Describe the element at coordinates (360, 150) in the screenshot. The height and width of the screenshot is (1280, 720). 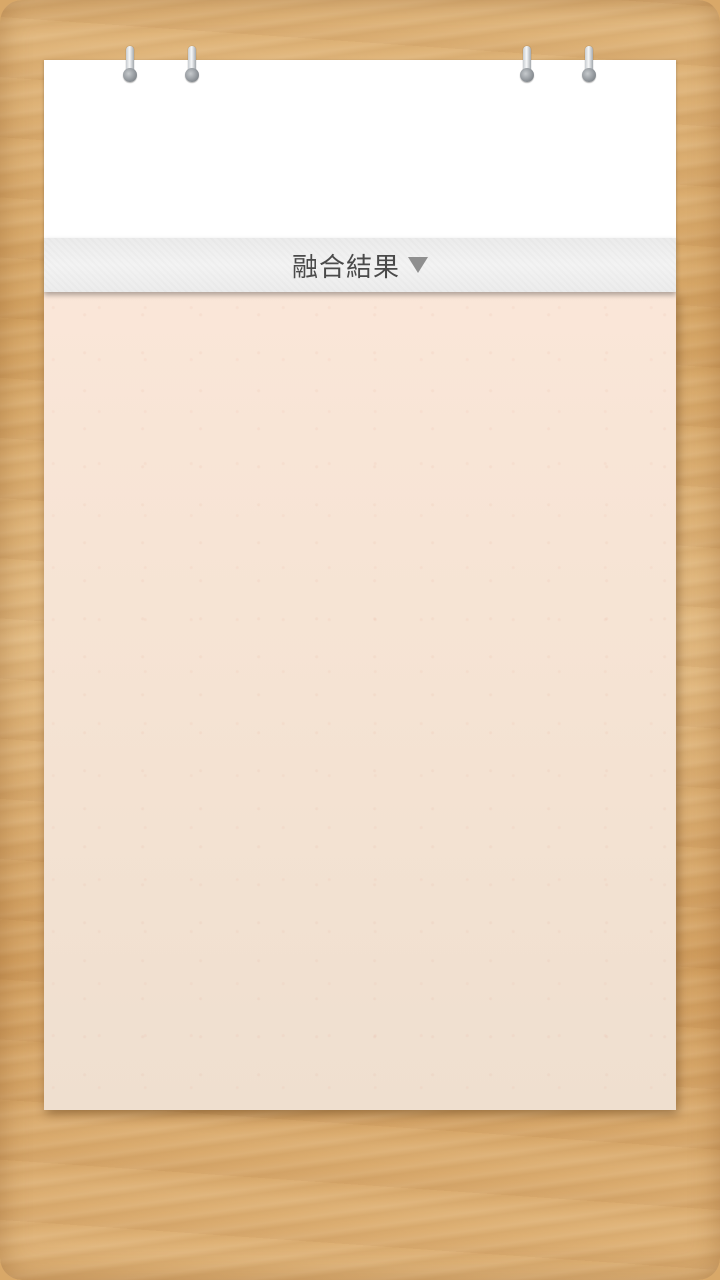
I see `top-sheet` at that location.